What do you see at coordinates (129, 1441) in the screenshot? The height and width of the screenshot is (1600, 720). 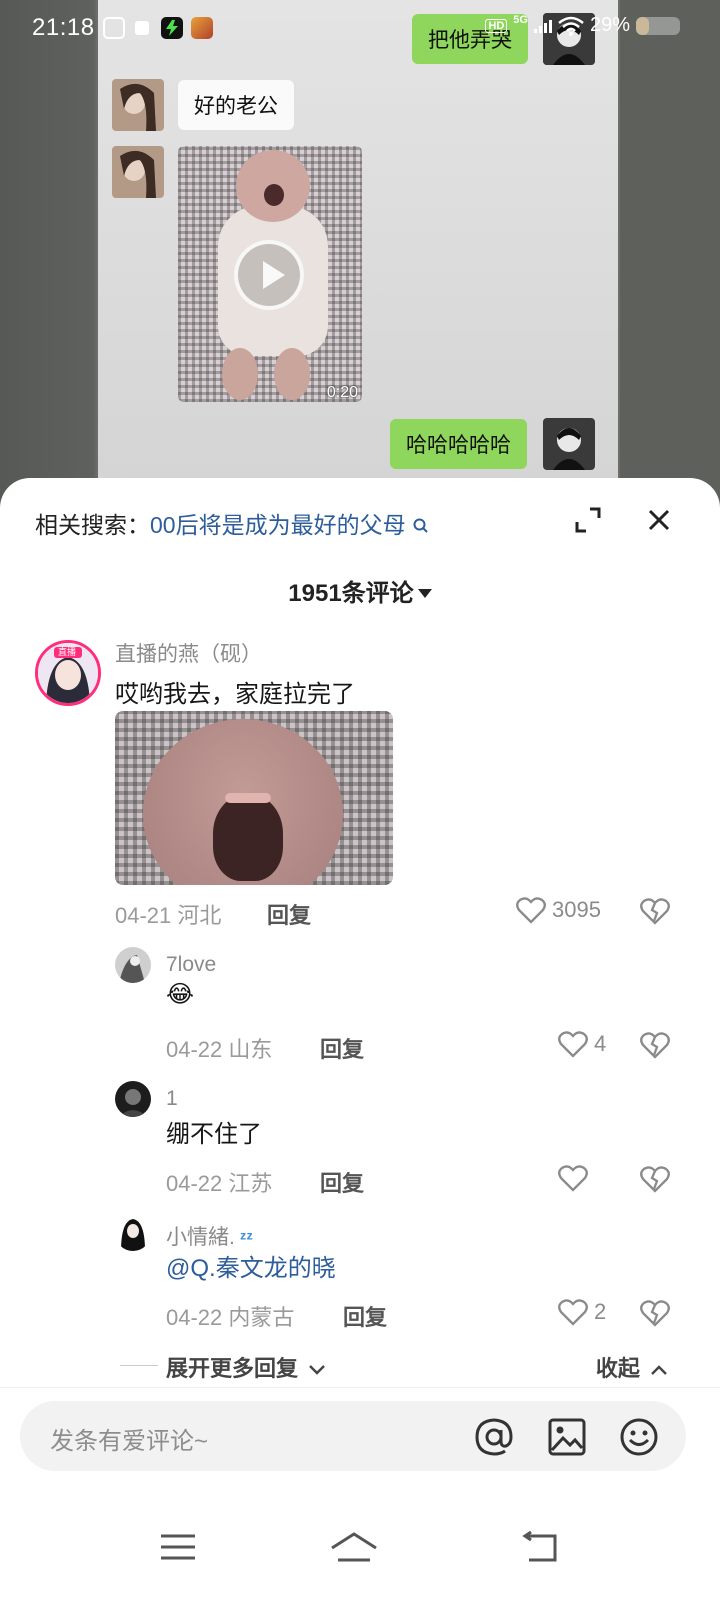 I see `comment-input-placeholder: 发条有爱评论~` at bounding box center [129, 1441].